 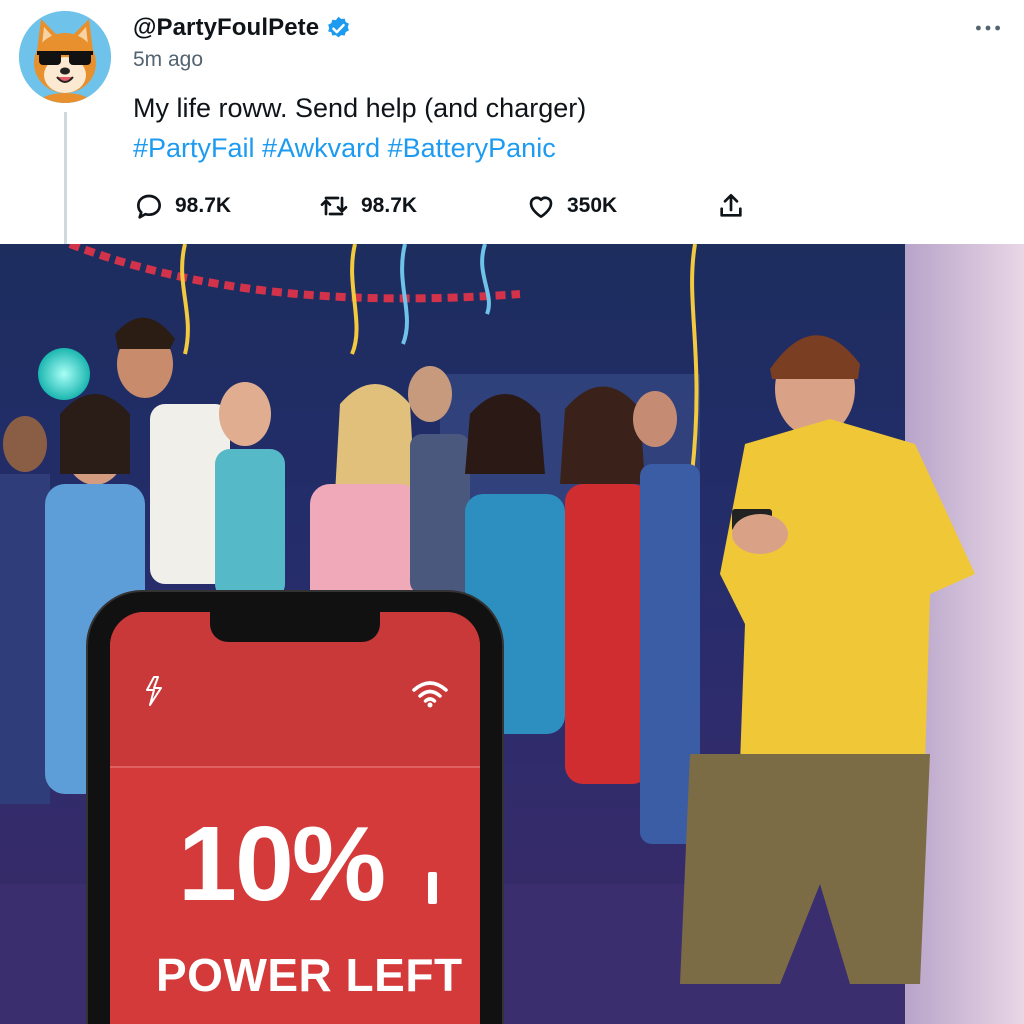 I want to click on timestamp: 5m ago, so click(x=168, y=60).